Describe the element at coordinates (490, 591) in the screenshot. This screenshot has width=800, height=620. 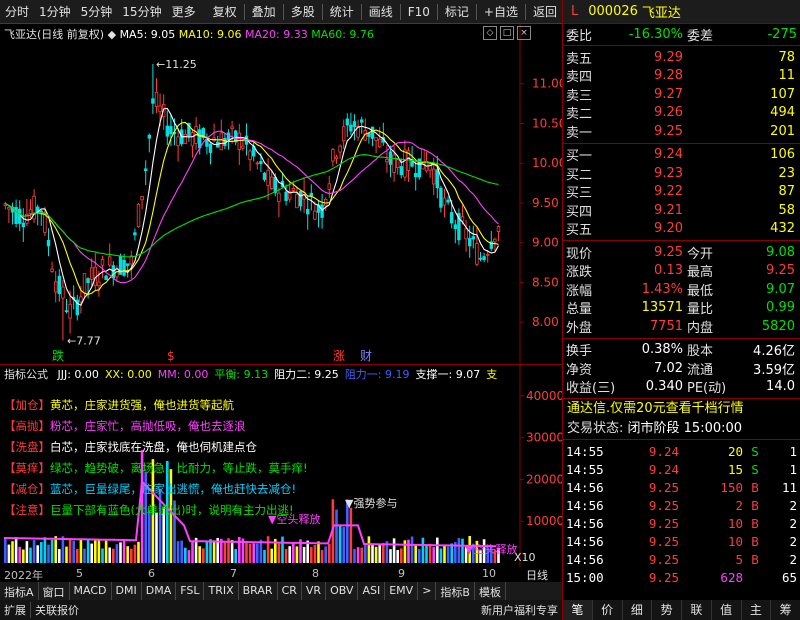
I see `indicator-tab: 模板` at that location.